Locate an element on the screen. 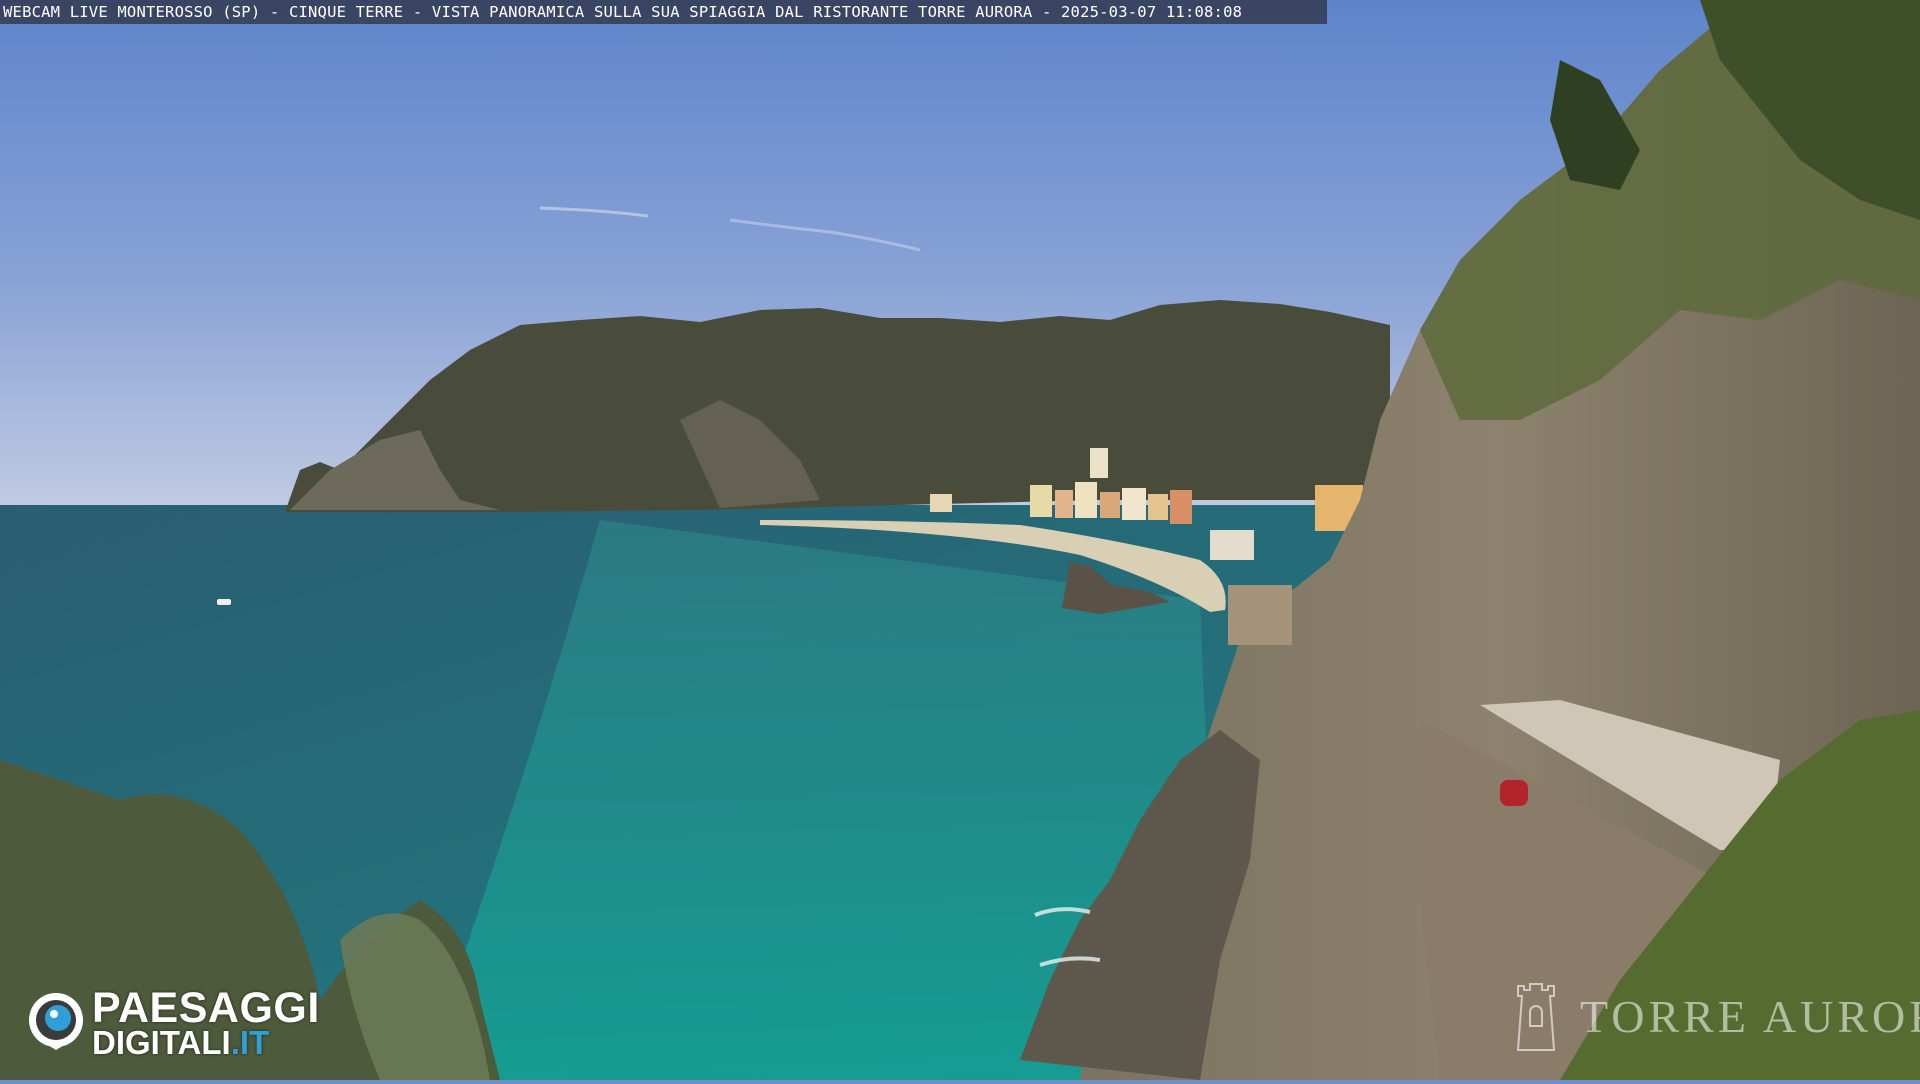 The width and height of the screenshot is (1920, 1084). paesaggi-digitali-logo: PAESAGGI DIGITALI.IT is located at coordinates (186, 1023).